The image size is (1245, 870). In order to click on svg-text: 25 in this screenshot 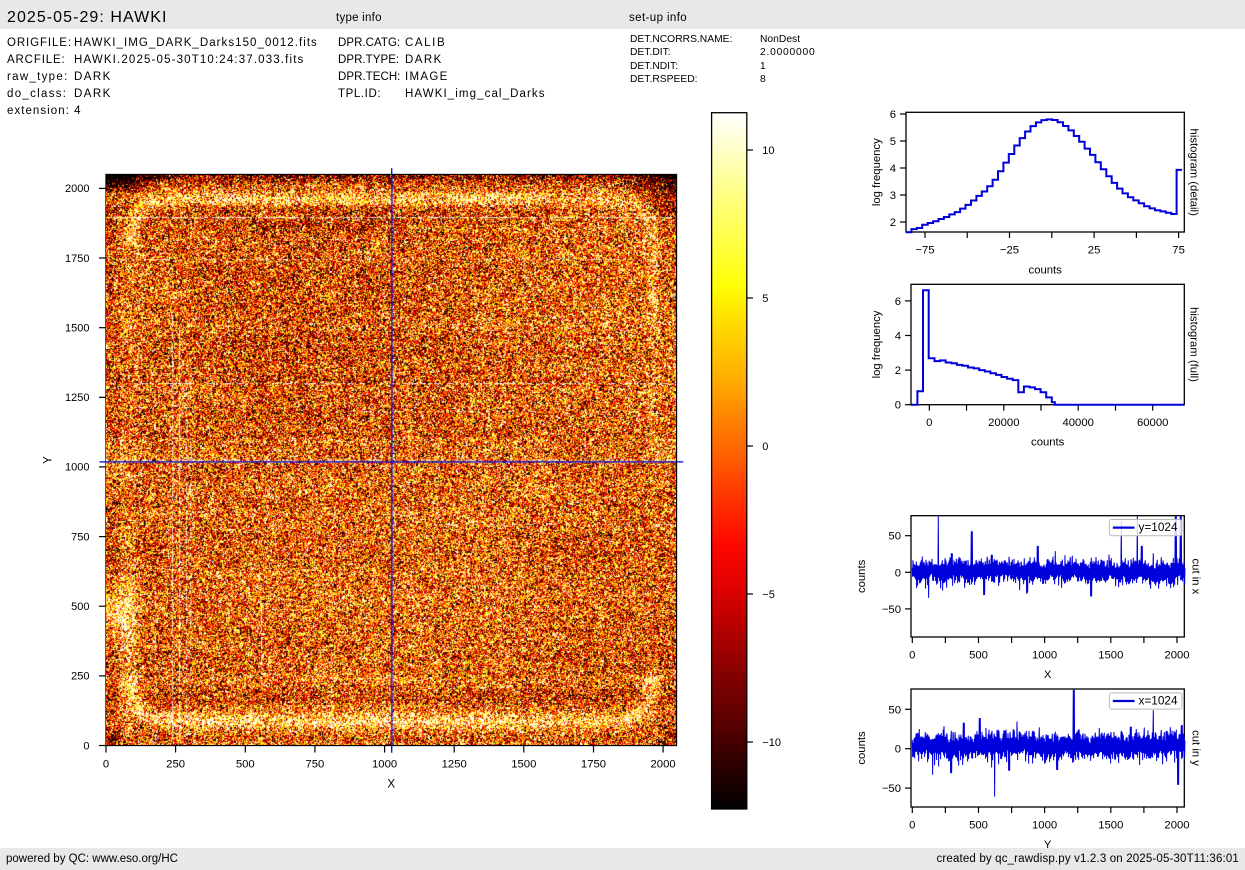, I will do `click(1094, 251)`.